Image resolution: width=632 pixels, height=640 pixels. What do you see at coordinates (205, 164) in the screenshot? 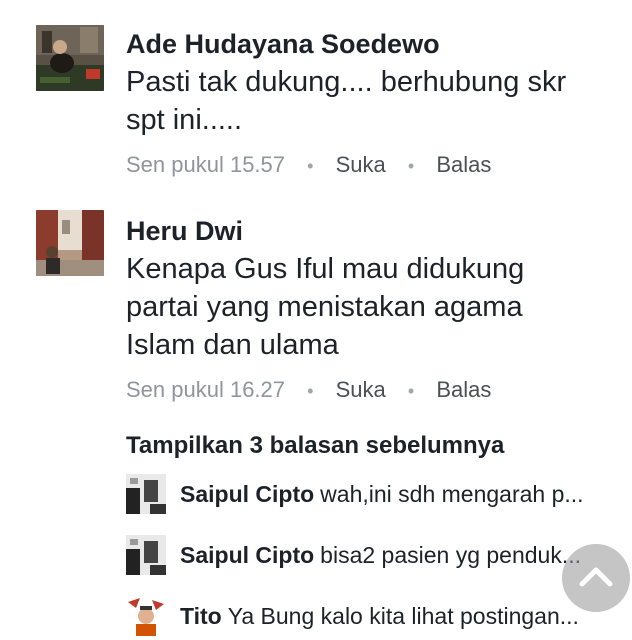
I see `comment-timestamp: Sen pukul 15.57` at bounding box center [205, 164].